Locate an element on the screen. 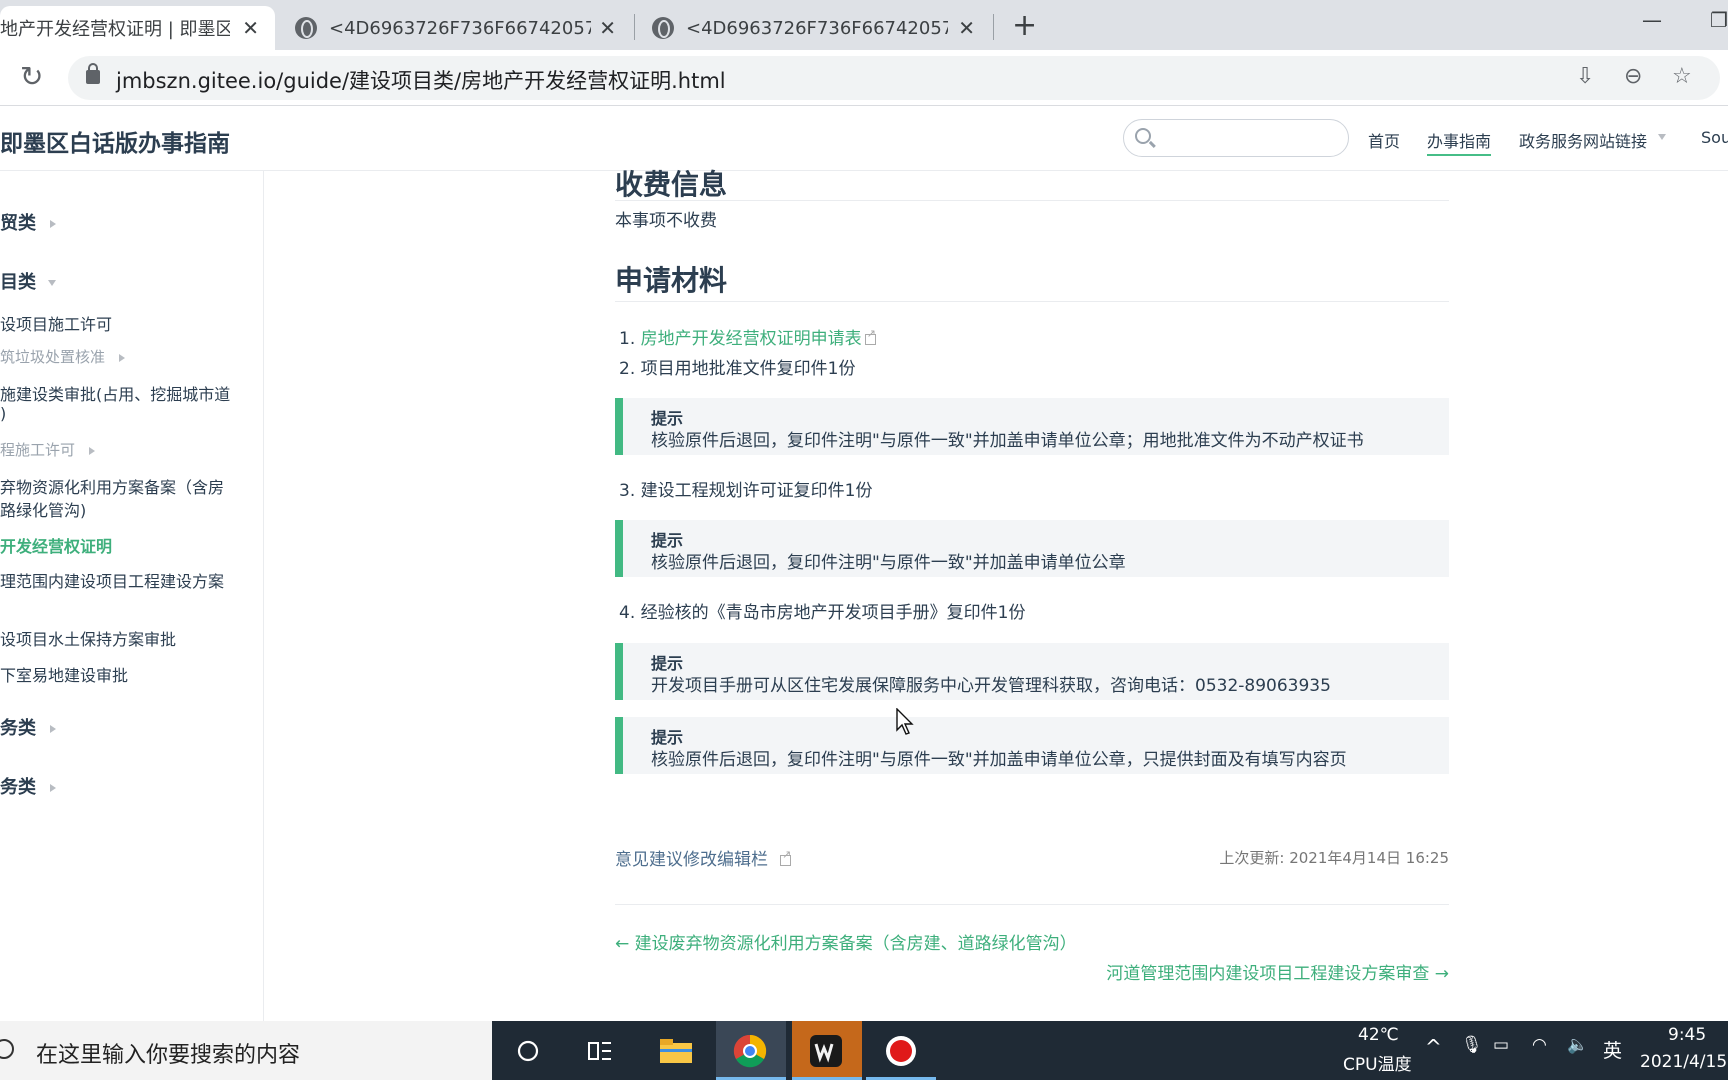  new-tab-icon: + is located at coordinates (1024, 25).